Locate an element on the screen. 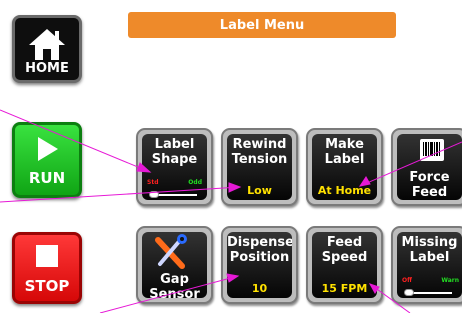  rewind-tension-tile: Rewind Tension Low is located at coordinates (259, 167).